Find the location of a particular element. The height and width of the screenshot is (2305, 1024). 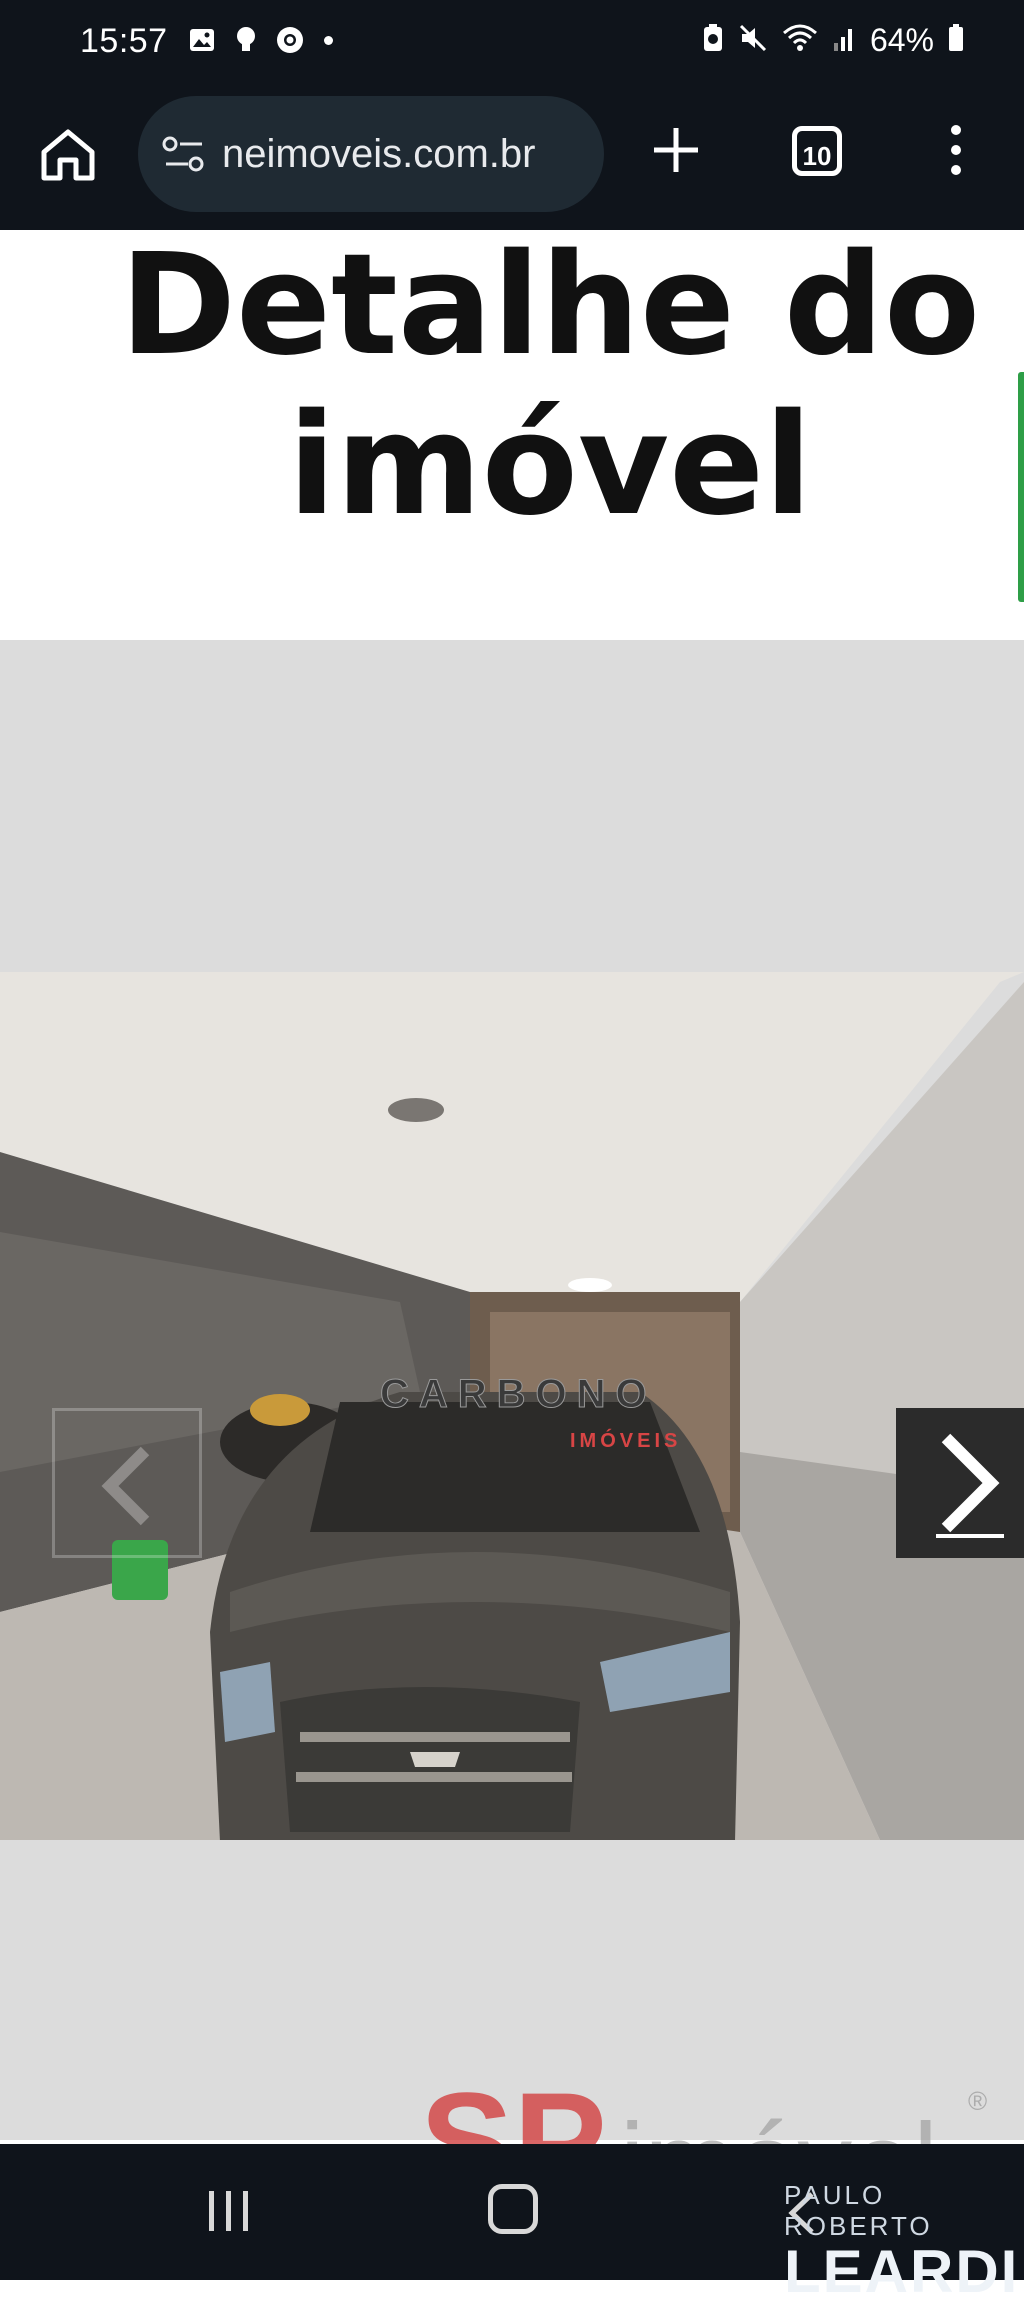

battery-percent: 64% is located at coordinates (901, 40).